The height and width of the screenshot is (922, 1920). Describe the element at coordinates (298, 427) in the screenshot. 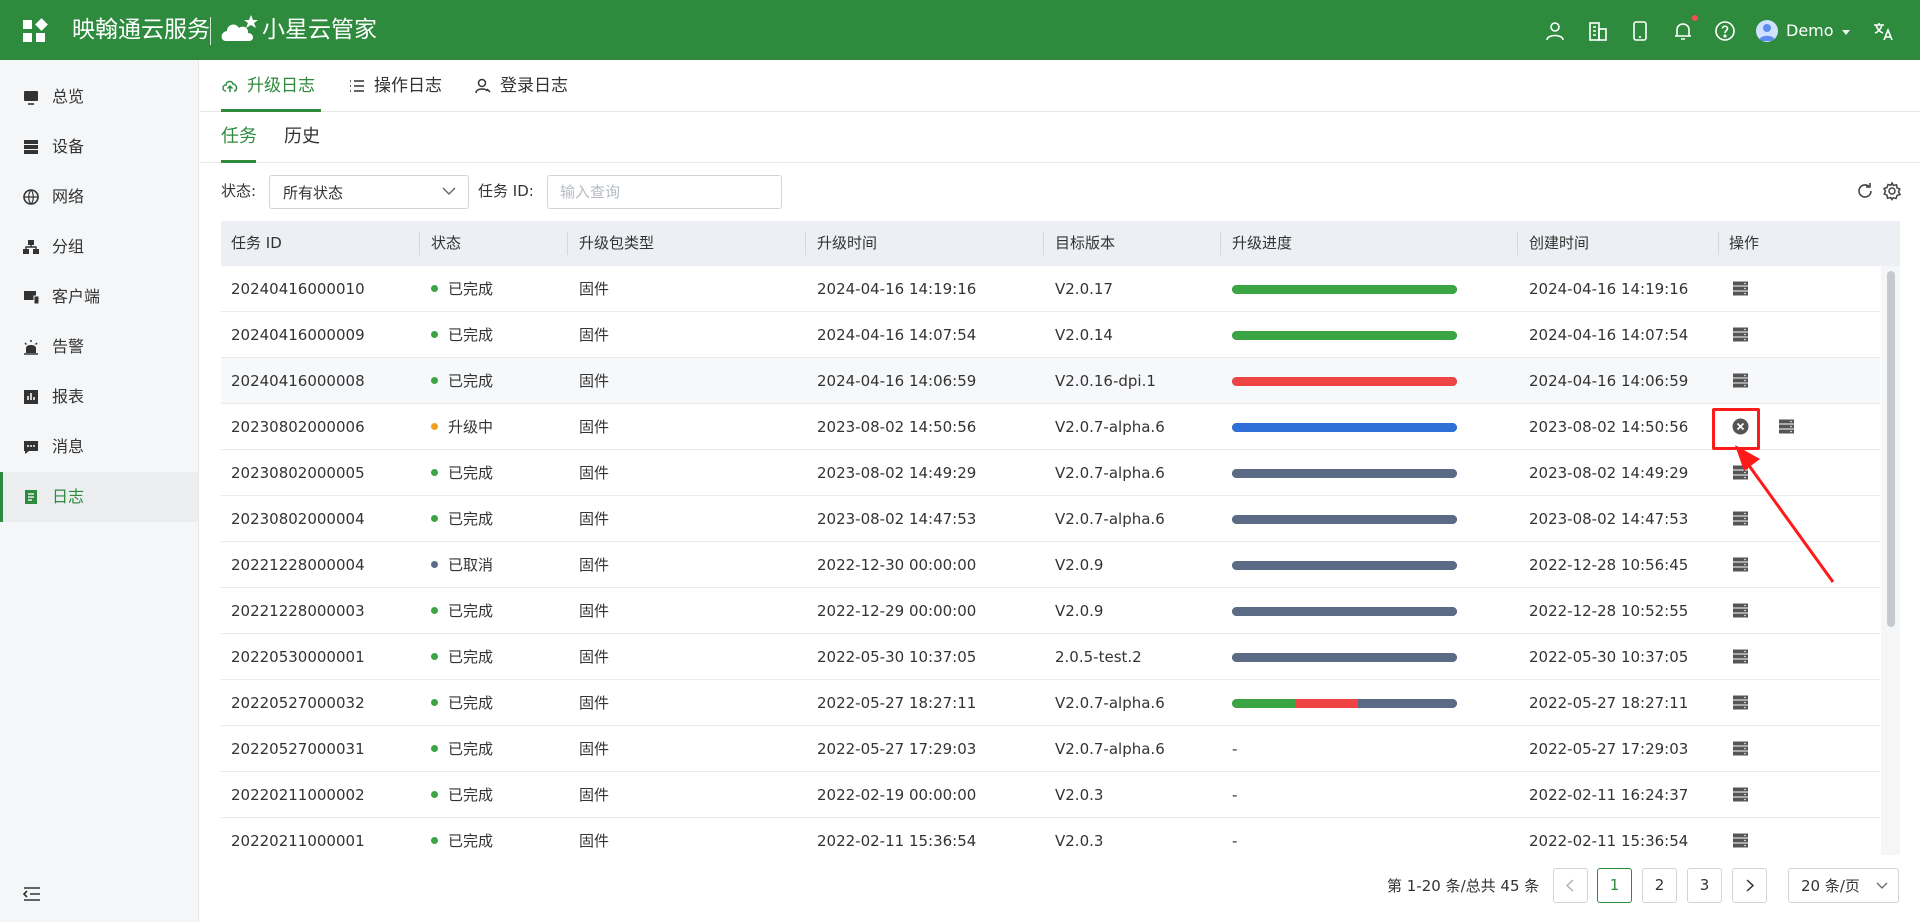

I see `task-id-cell: 20230802000006` at that location.